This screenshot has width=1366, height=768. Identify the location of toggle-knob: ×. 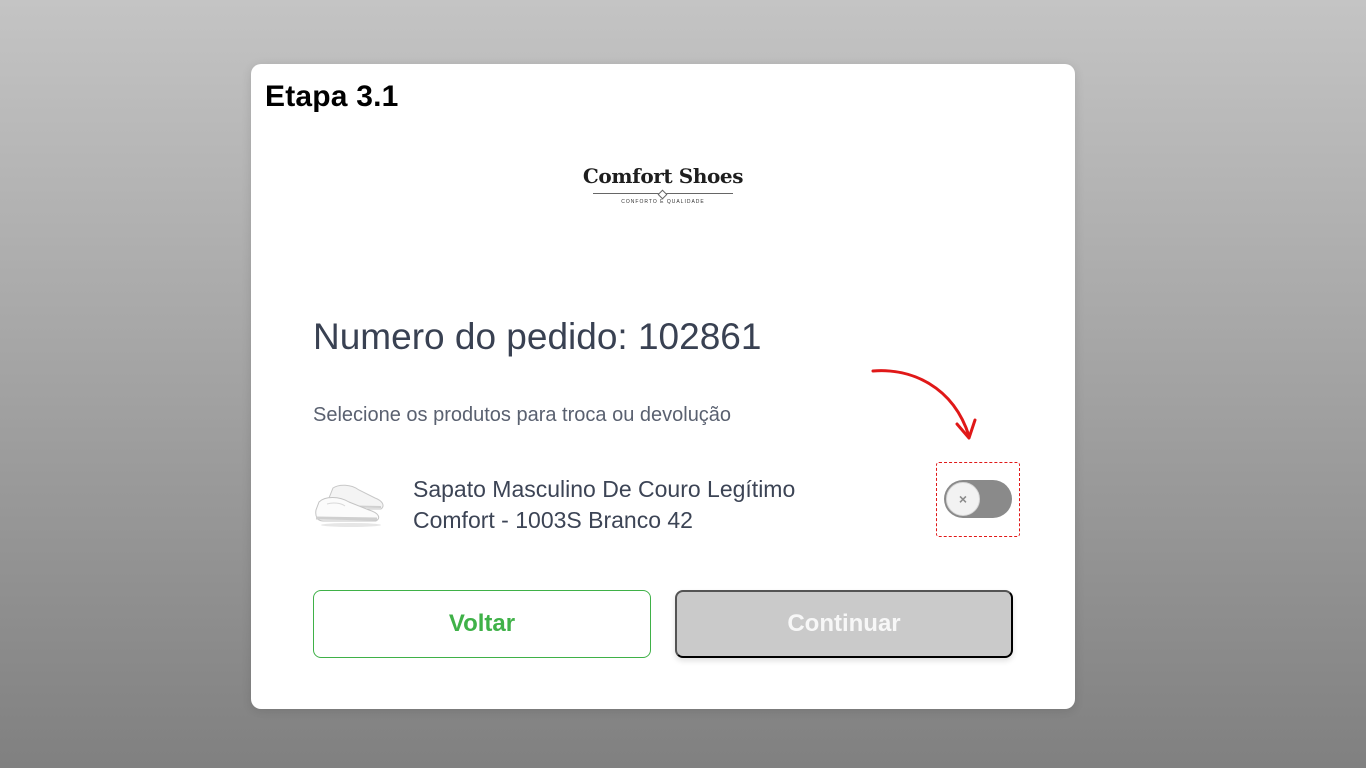
(963, 499).